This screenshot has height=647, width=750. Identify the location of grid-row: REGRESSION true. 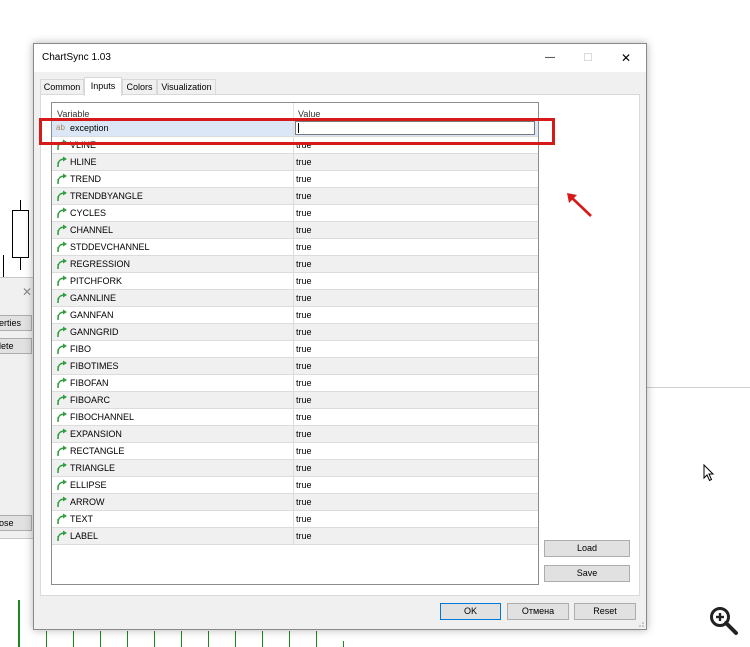
(295, 264).